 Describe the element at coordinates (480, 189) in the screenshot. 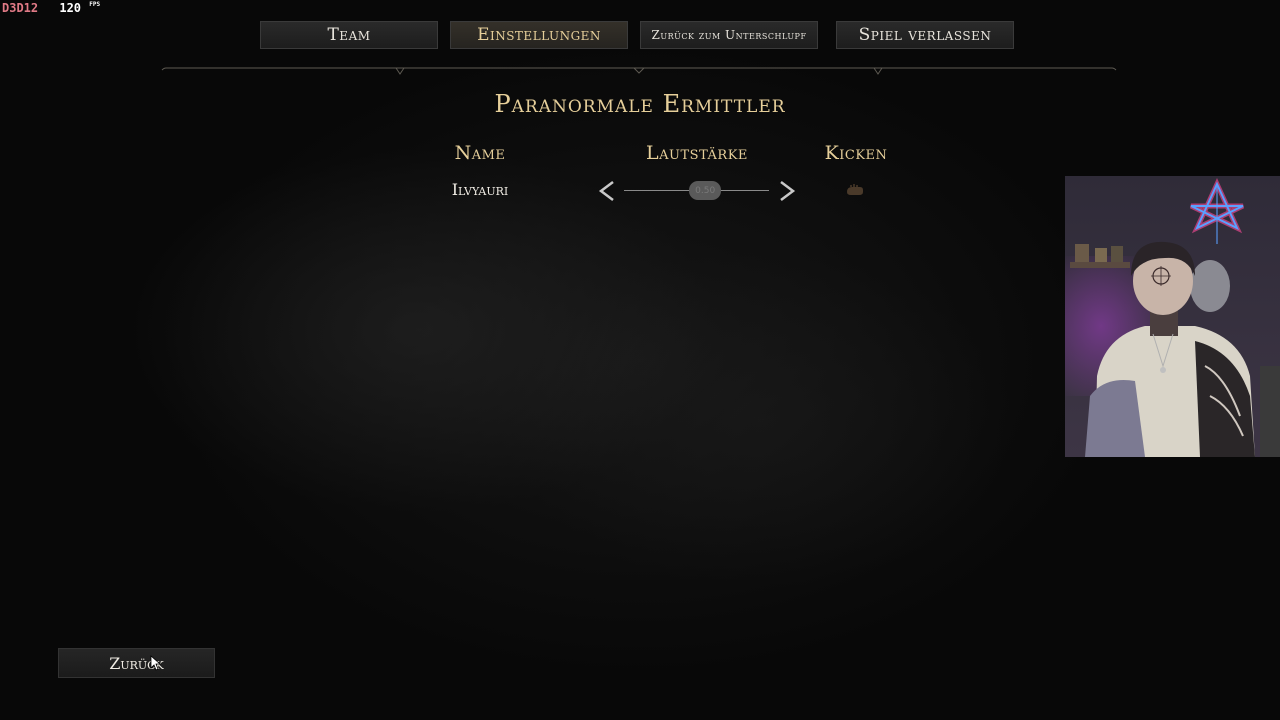

I see `player-name: Ilvyauri` at that location.